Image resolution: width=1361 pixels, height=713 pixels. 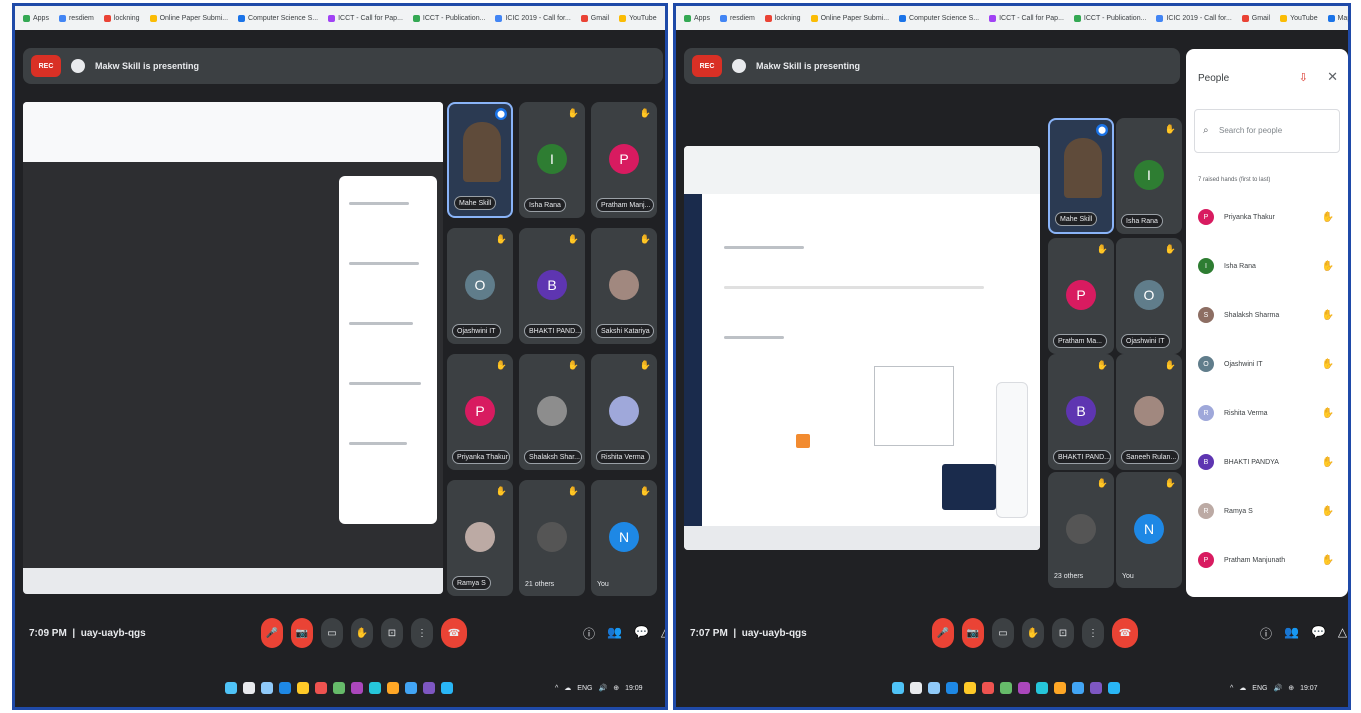 I want to click on people-list-item: B BHAKTI PANDYA ✋, so click(x=1267, y=462).